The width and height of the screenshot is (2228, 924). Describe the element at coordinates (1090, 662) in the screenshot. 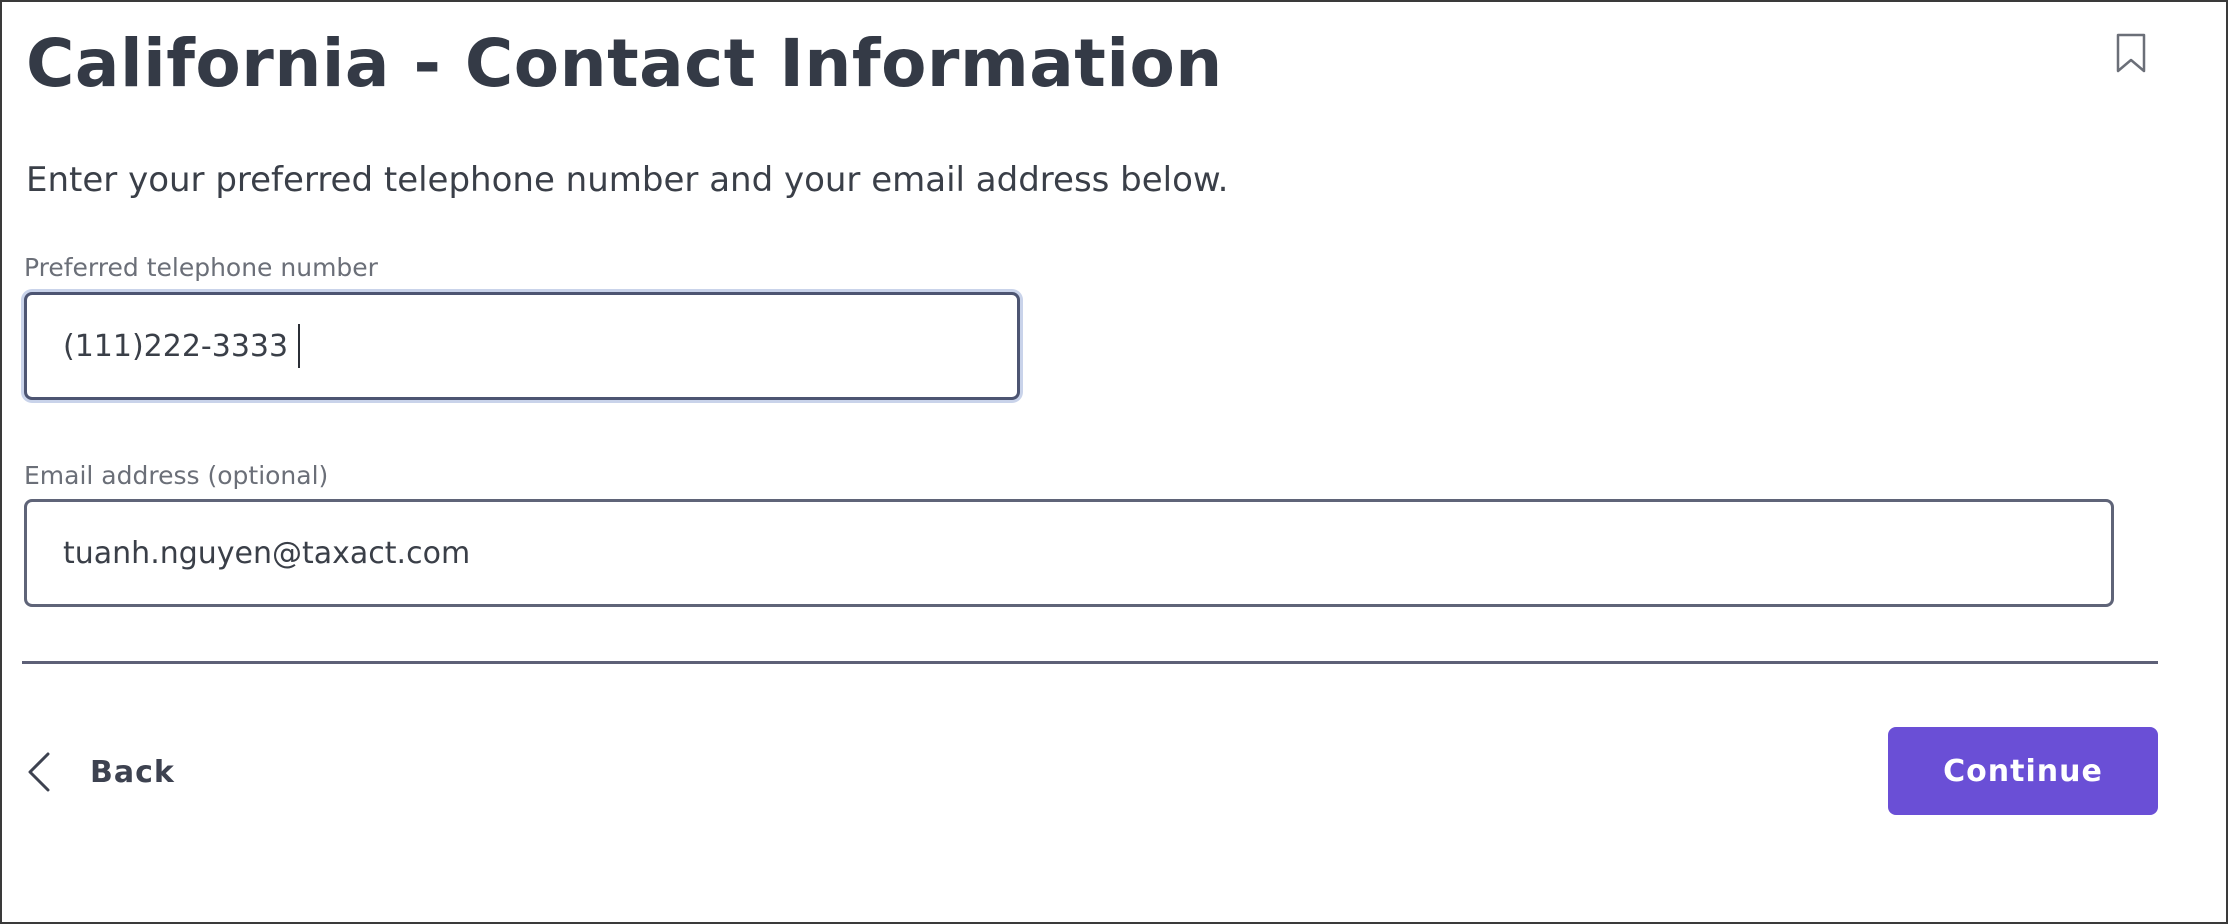

I see `divider` at that location.